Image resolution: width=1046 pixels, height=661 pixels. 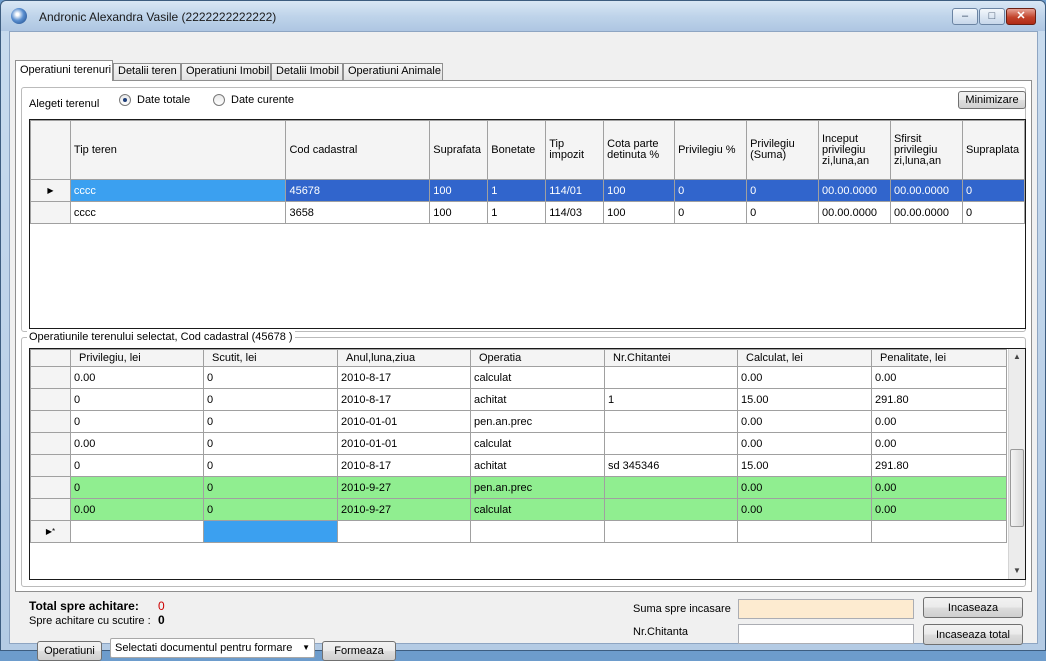 I want to click on table-cell: 114/03, so click(x=575, y=212).